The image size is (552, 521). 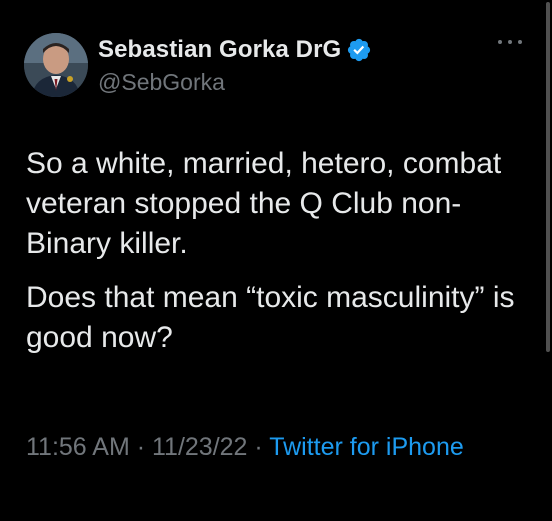 I want to click on author-names: Sebastian Gorka DrG @SebGorka, so click(x=235, y=65).